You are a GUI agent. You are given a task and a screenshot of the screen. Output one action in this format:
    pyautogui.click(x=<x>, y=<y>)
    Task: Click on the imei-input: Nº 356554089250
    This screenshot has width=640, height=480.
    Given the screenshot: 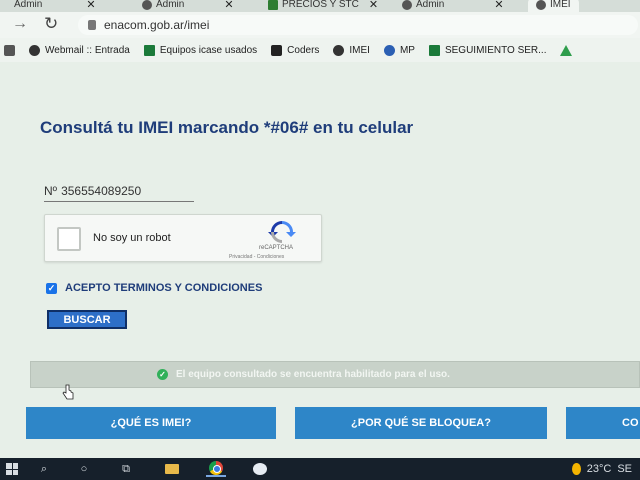 What is the action you would take?
    pyautogui.click(x=119, y=193)
    